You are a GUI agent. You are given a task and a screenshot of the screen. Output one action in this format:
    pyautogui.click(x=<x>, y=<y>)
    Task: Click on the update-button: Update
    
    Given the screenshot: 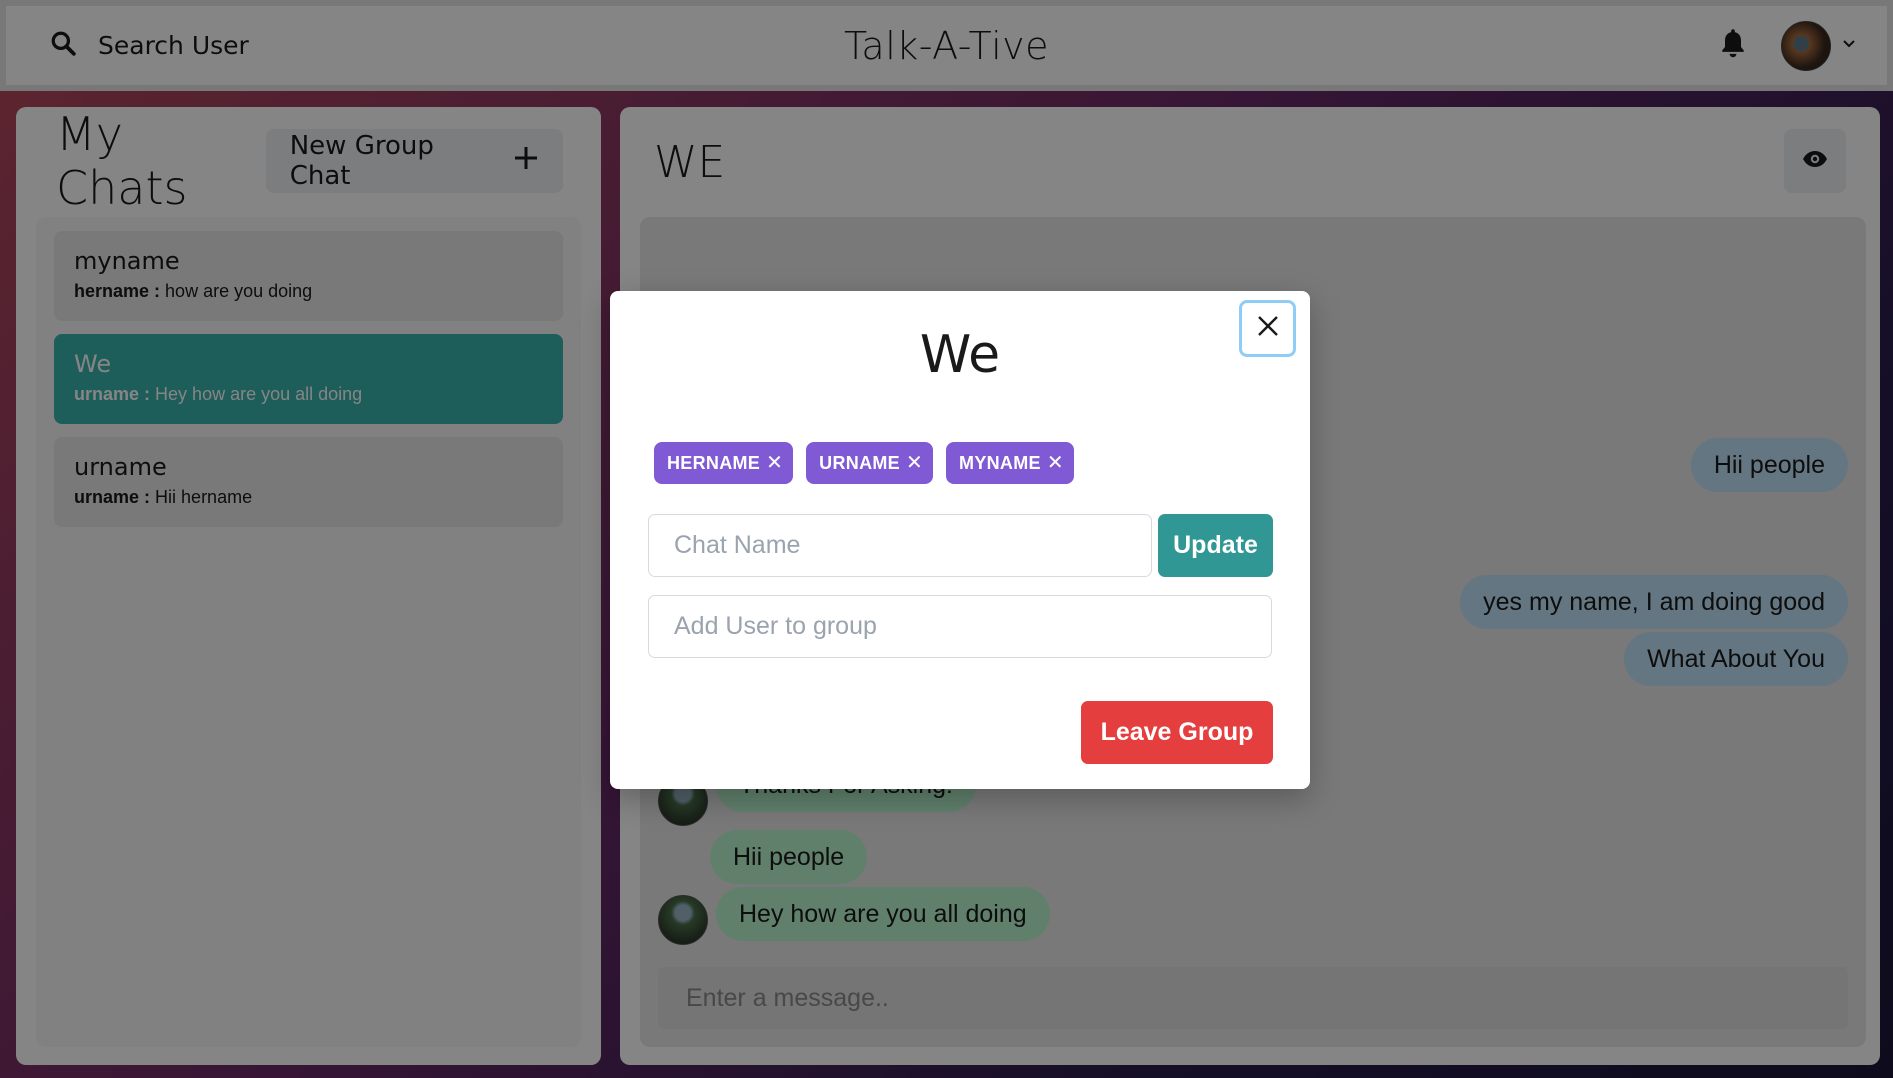 What is the action you would take?
    pyautogui.click(x=1215, y=545)
    